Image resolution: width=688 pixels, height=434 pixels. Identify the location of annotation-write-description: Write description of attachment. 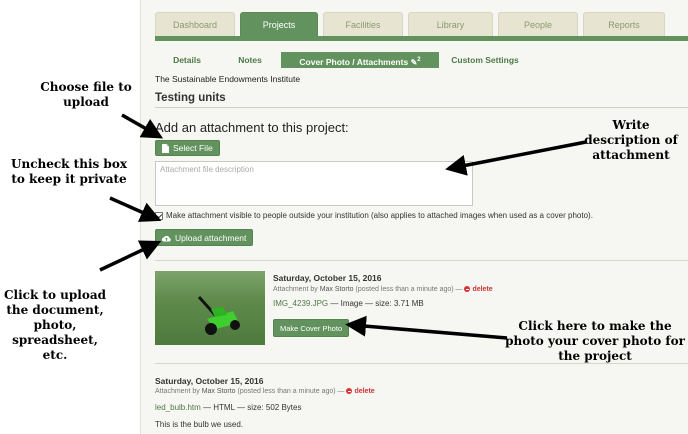
(631, 140).